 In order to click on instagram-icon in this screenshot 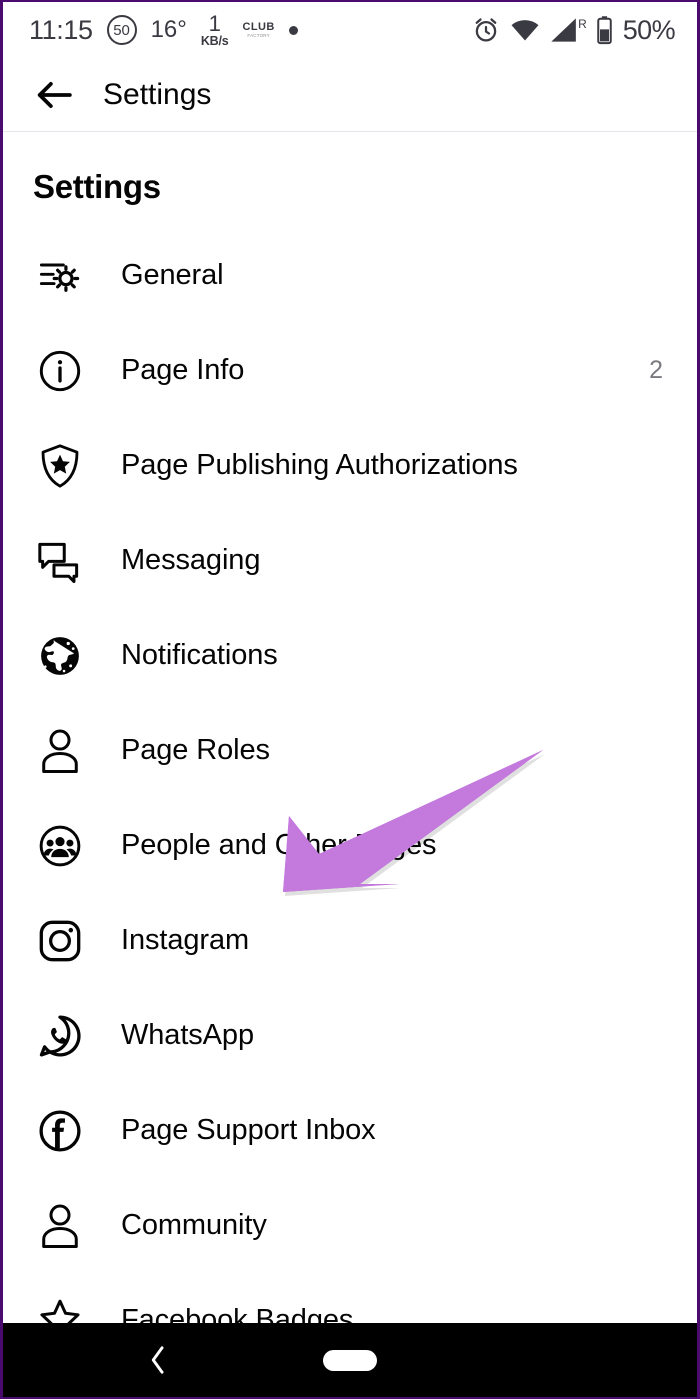, I will do `click(60, 941)`.